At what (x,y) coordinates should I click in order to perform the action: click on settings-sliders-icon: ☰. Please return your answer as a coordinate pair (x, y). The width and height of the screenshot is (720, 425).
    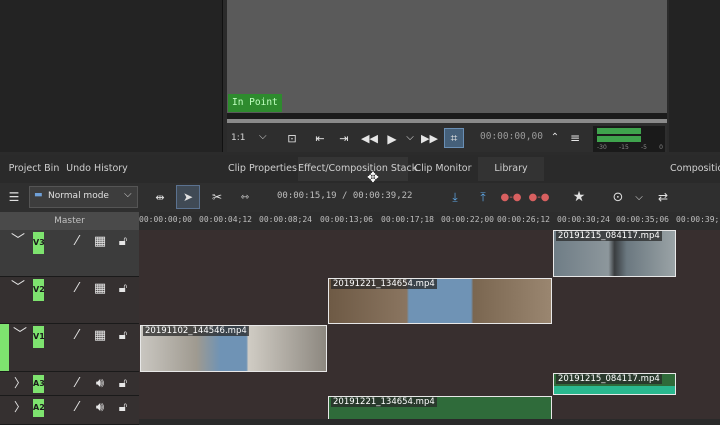
    Looking at the image, I should click on (14, 197).